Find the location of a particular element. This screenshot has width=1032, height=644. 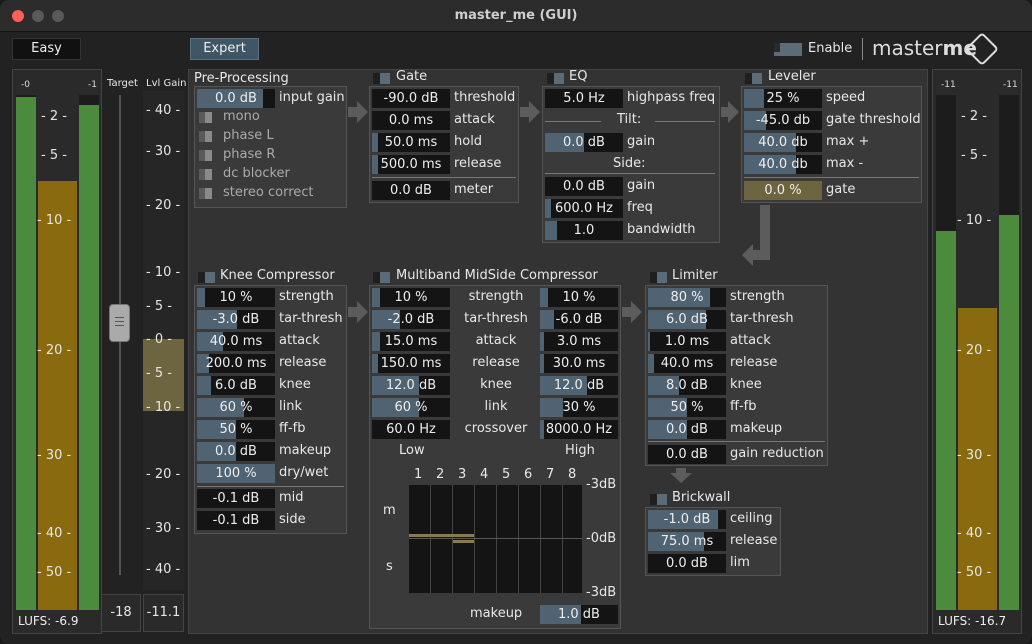

gate-title: Gate is located at coordinates (412, 76).